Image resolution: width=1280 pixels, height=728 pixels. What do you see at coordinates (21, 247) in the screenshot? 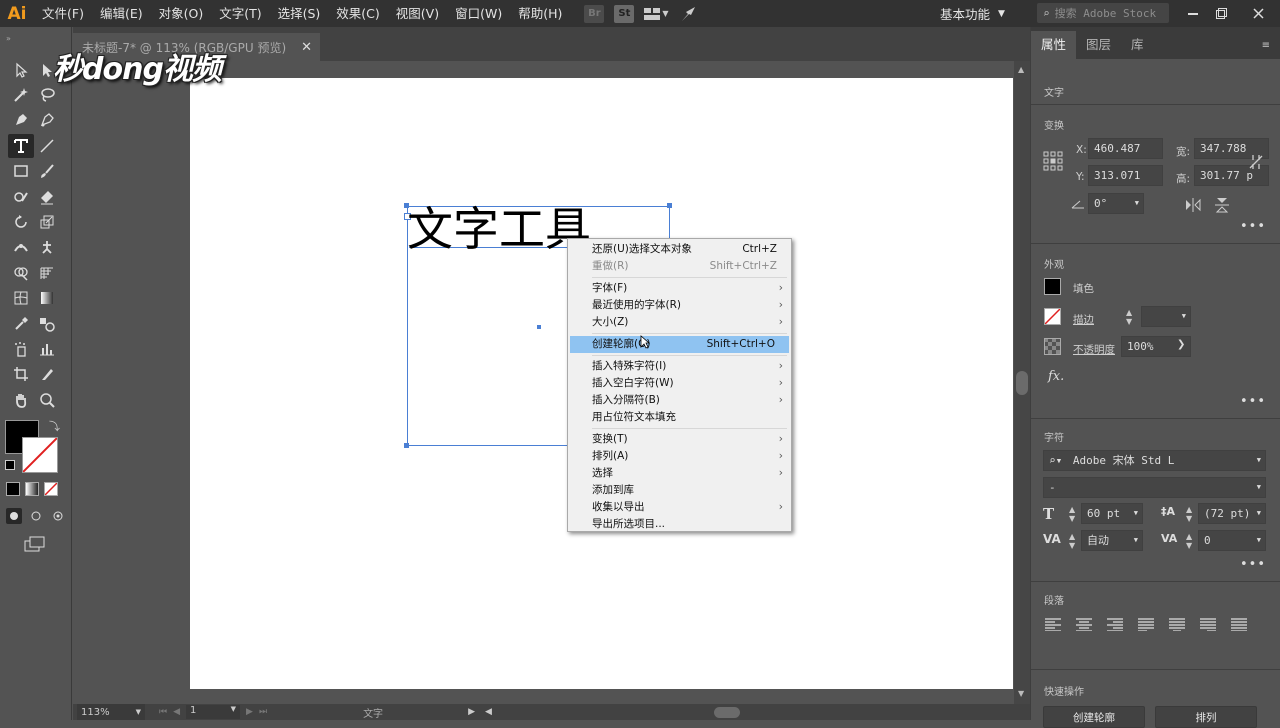
I see `width-tool-icon` at bounding box center [21, 247].